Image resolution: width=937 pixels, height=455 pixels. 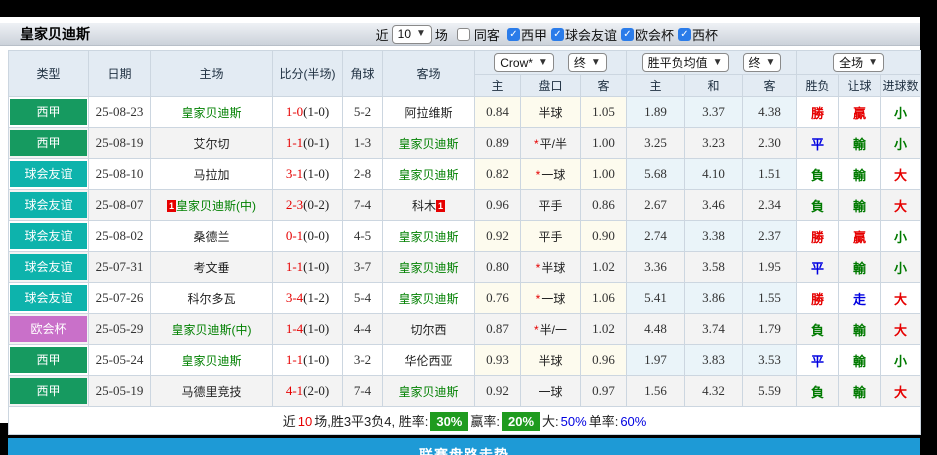 What do you see at coordinates (48, 298) in the screenshot?
I see `league-type-badge: 球会友谊` at bounding box center [48, 298].